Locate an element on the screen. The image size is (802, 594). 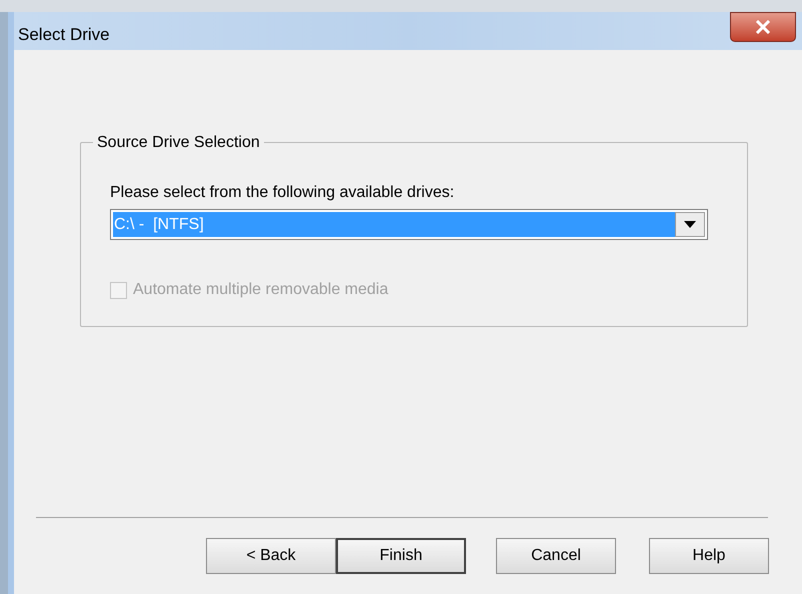
close-button is located at coordinates (763, 27).